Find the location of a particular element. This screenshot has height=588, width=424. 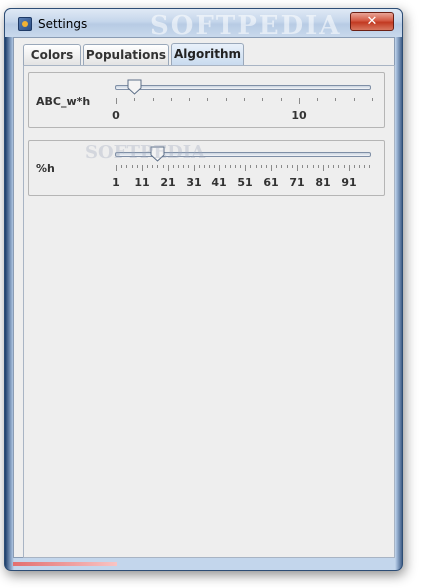

tick-label: 41 is located at coordinates (219, 182).